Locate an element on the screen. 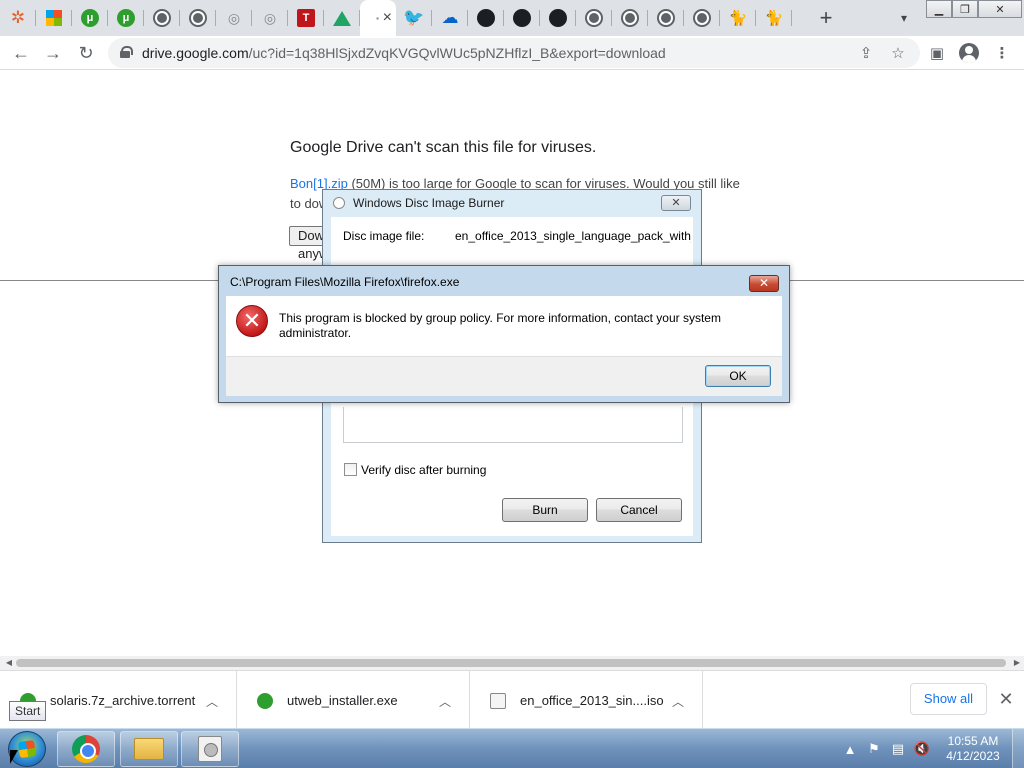 This screenshot has height=768, width=1024. windows-logo-icon is located at coordinates (54, 18).